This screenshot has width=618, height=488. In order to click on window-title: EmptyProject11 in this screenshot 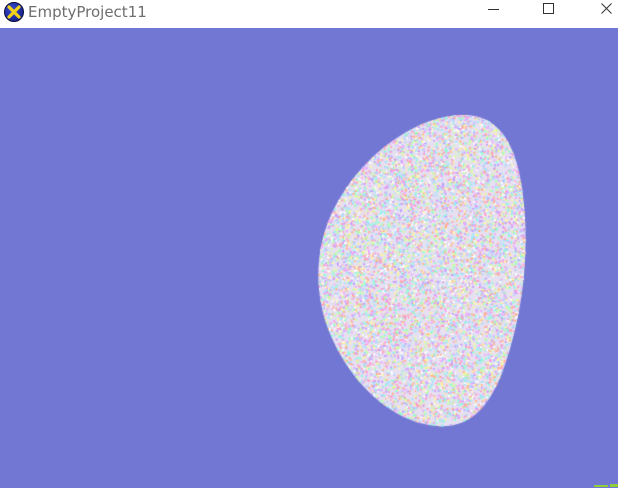, I will do `click(87, 12)`.